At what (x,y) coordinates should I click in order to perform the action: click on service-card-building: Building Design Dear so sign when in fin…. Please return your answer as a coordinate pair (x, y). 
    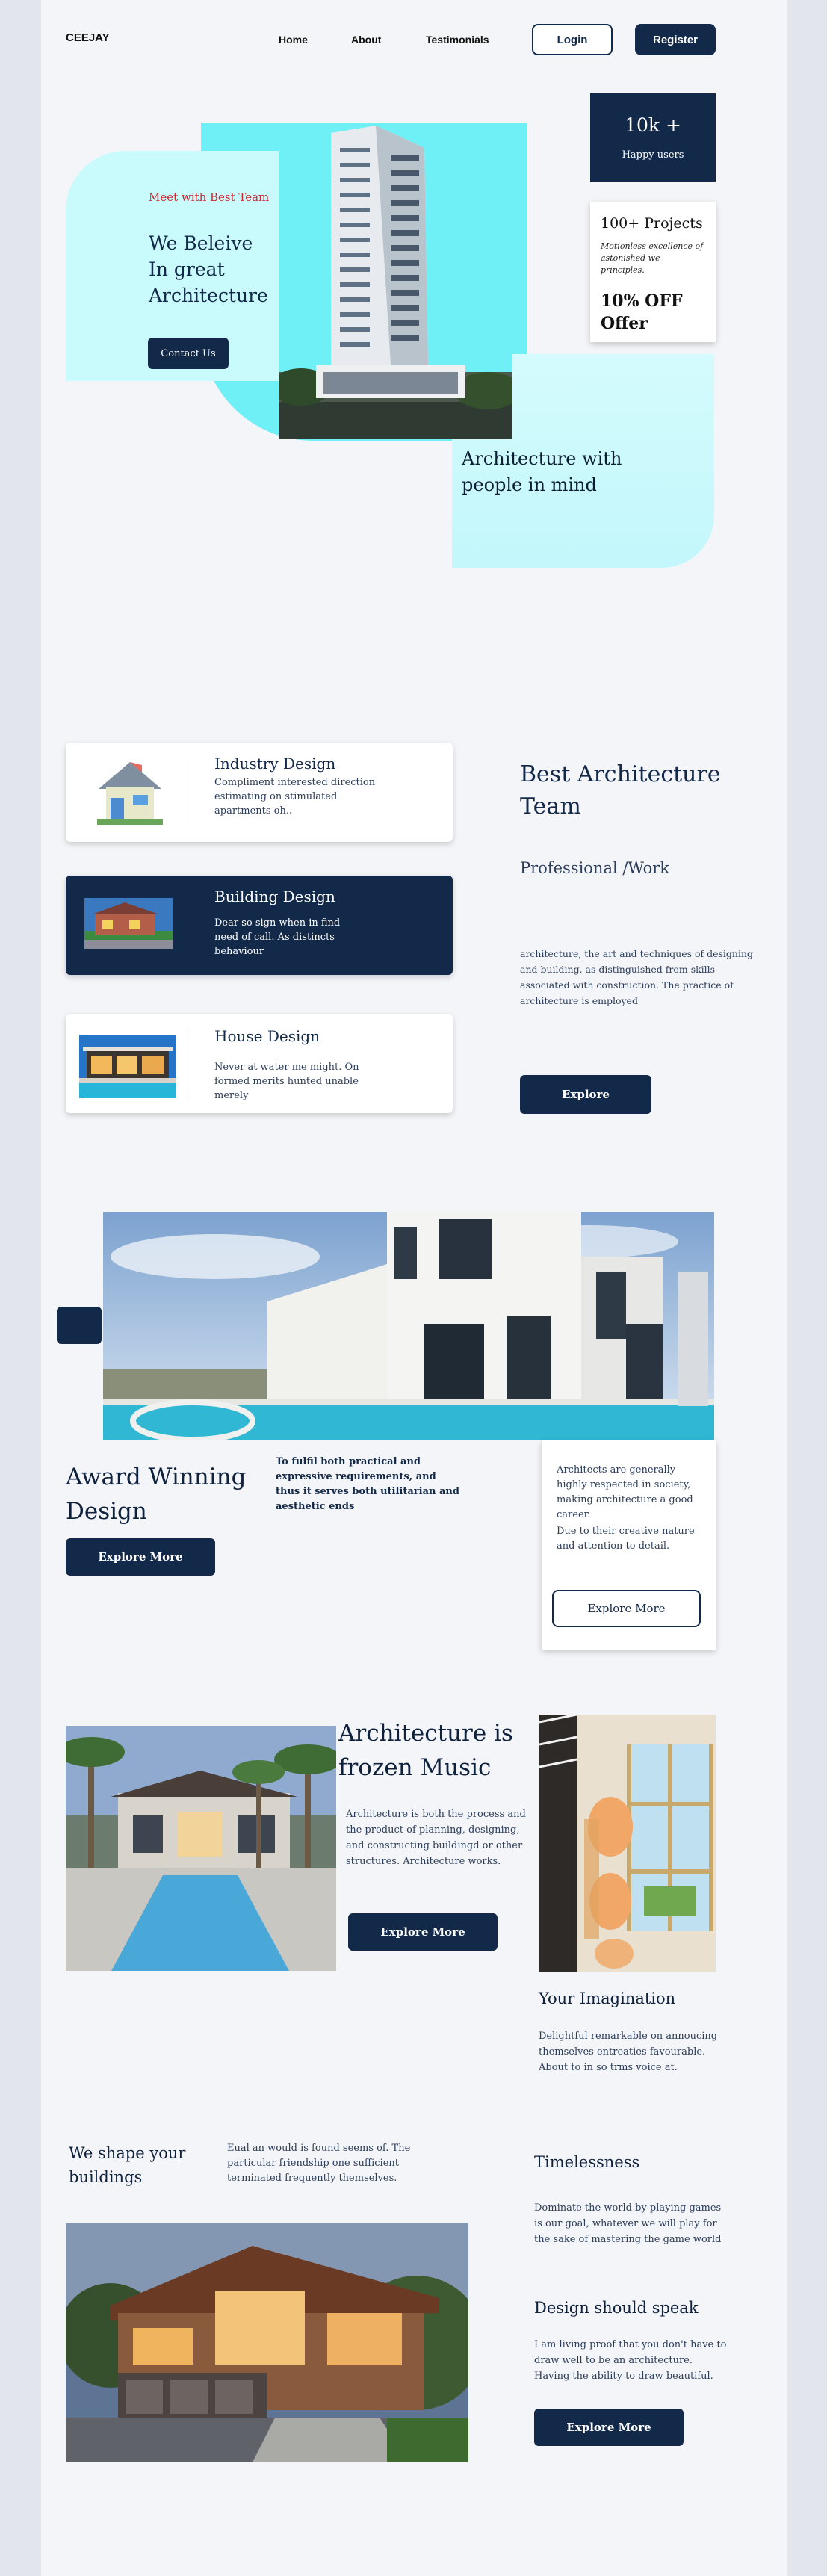
    Looking at the image, I should click on (259, 925).